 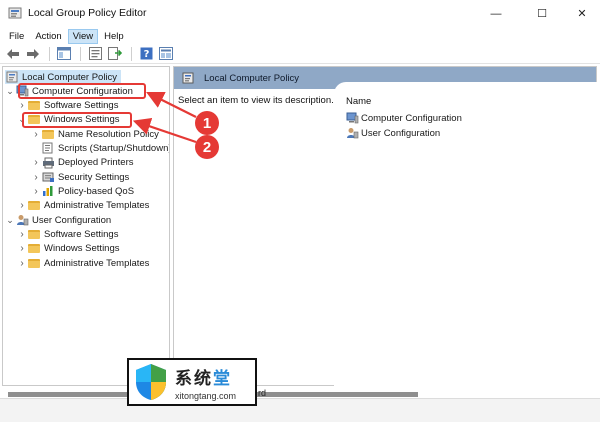 I want to click on properties-button, so click(x=95, y=54).